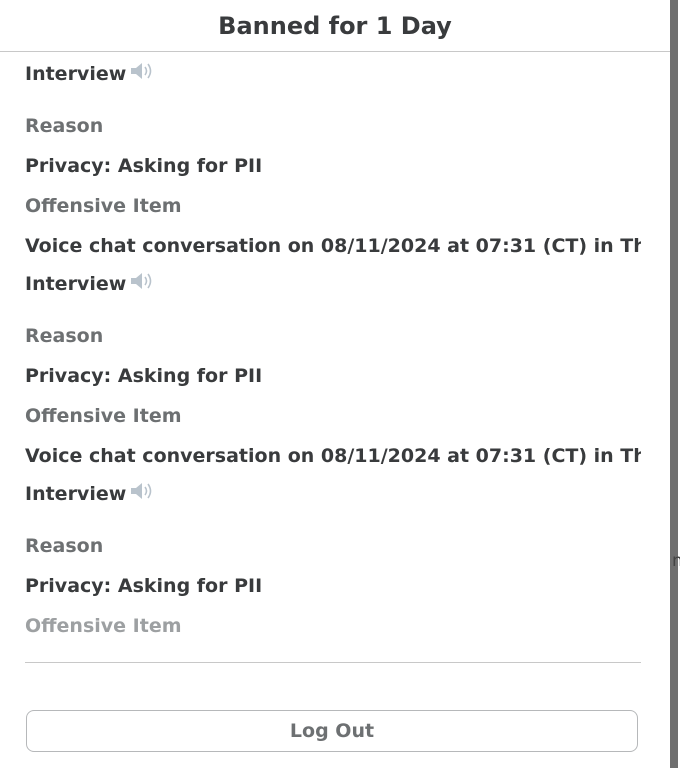 The image size is (680, 768). I want to click on background-text-peek: ne, so click(676, 561).